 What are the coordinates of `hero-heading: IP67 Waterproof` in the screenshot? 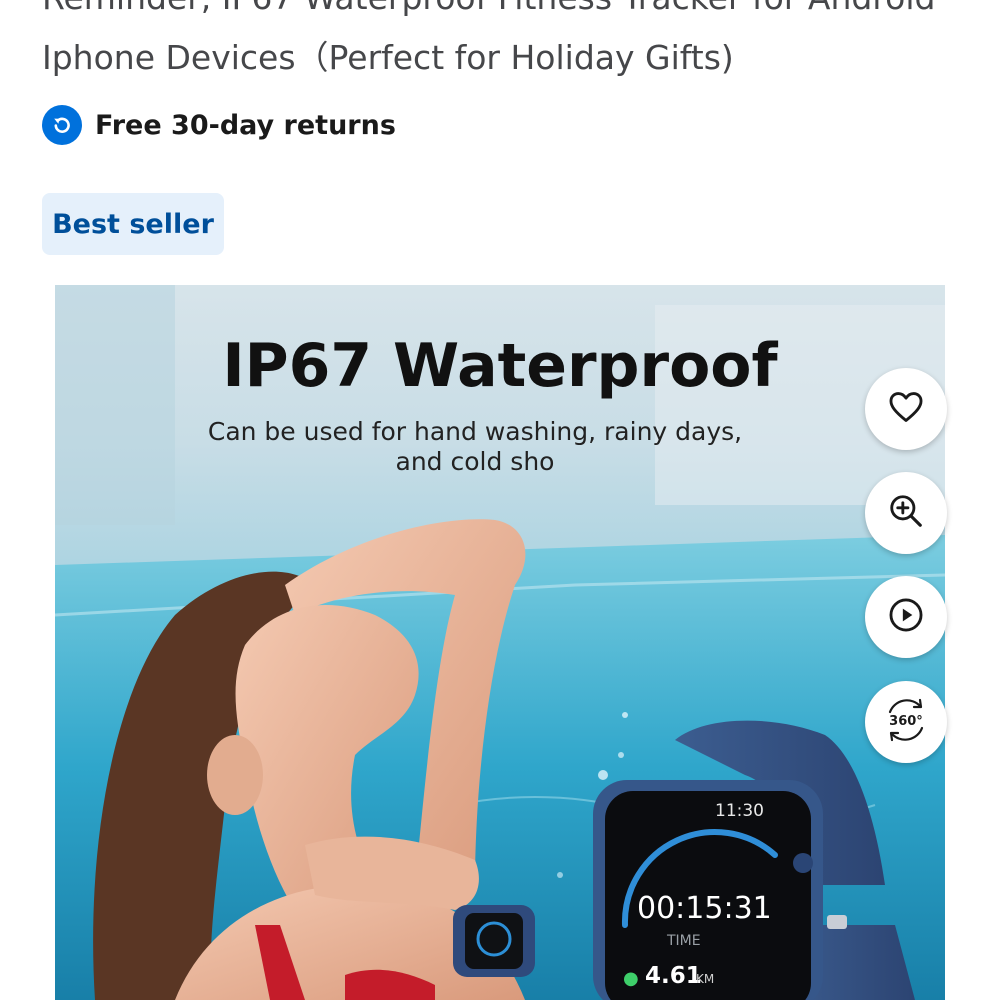 It's located at (500, 366).